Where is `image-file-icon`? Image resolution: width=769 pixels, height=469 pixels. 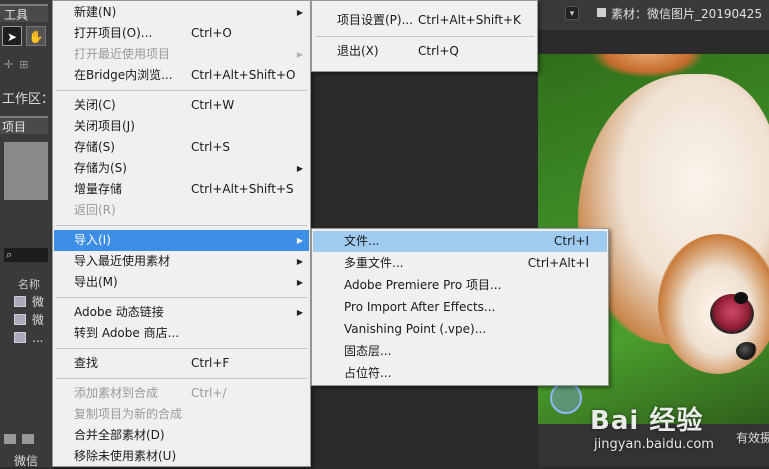
image-file-icon is located at coordinates (20, 319).